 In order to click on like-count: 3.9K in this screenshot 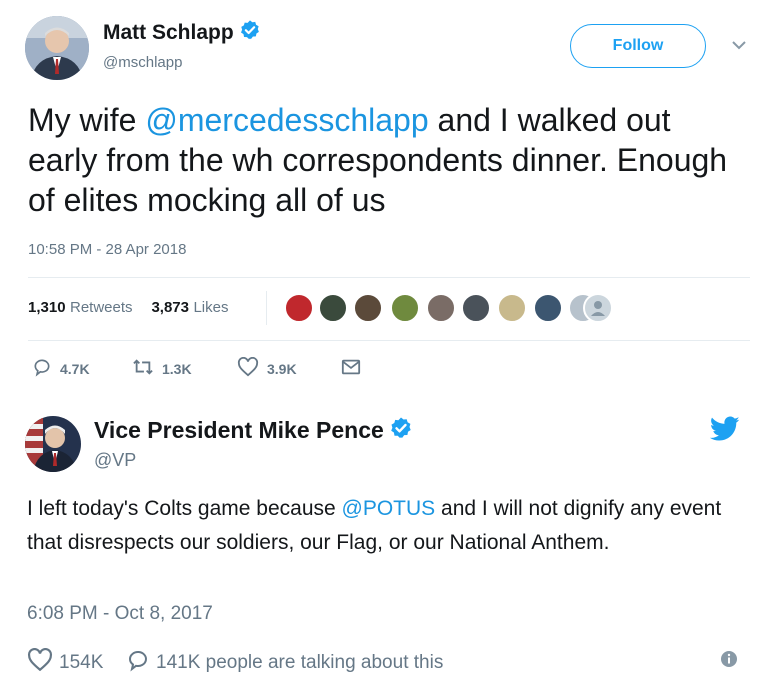, I will do `click(282, 369)`.